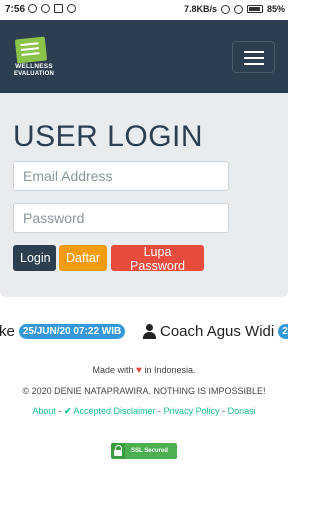 The image size is (320, 512). What do you see at coordinates (200, 9) in the screenshot?
I see `network-speed: 7.8KB/s` at bounding box center [200, 9].